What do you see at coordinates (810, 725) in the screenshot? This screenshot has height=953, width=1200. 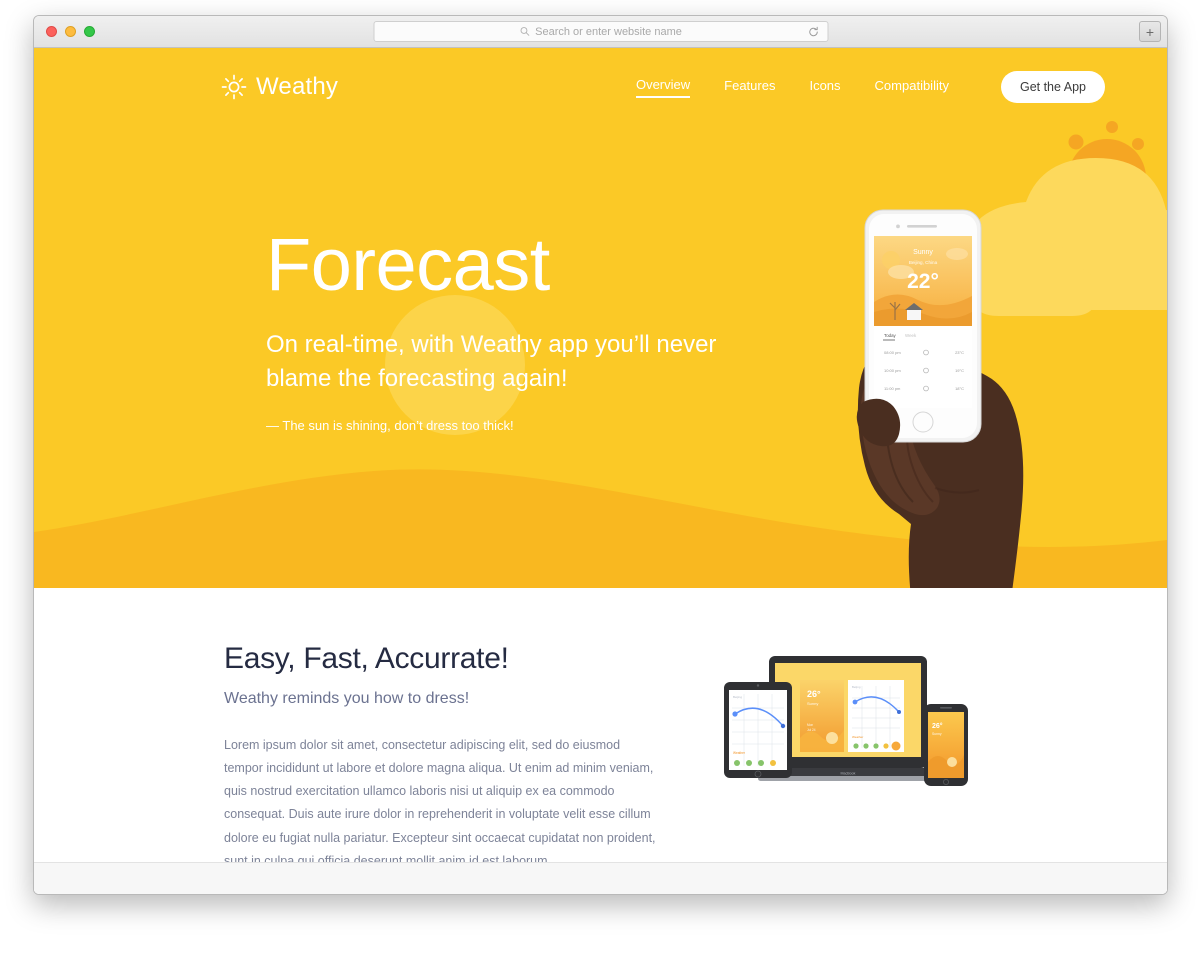 I see `svg-text: Mon` at bounding box center [810, 725].